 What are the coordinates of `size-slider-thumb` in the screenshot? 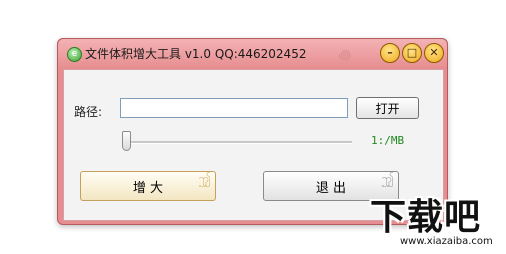 It's located at (126, 141).